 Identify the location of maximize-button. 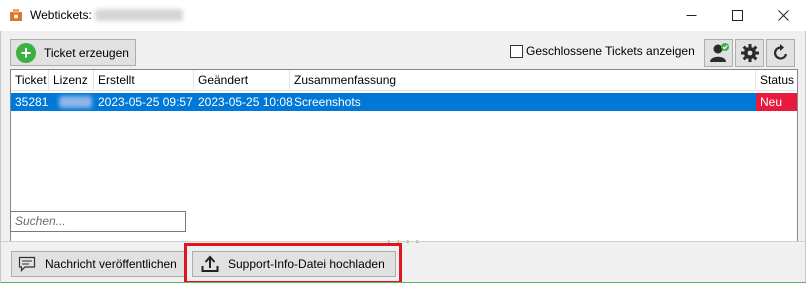
(737, 15).